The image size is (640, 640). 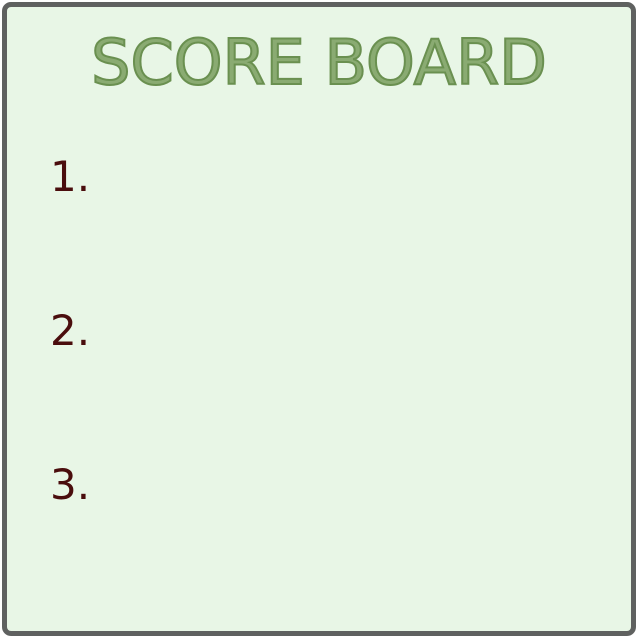 I want to click on score-entry-rank: 1., so click(x=70, y=176).